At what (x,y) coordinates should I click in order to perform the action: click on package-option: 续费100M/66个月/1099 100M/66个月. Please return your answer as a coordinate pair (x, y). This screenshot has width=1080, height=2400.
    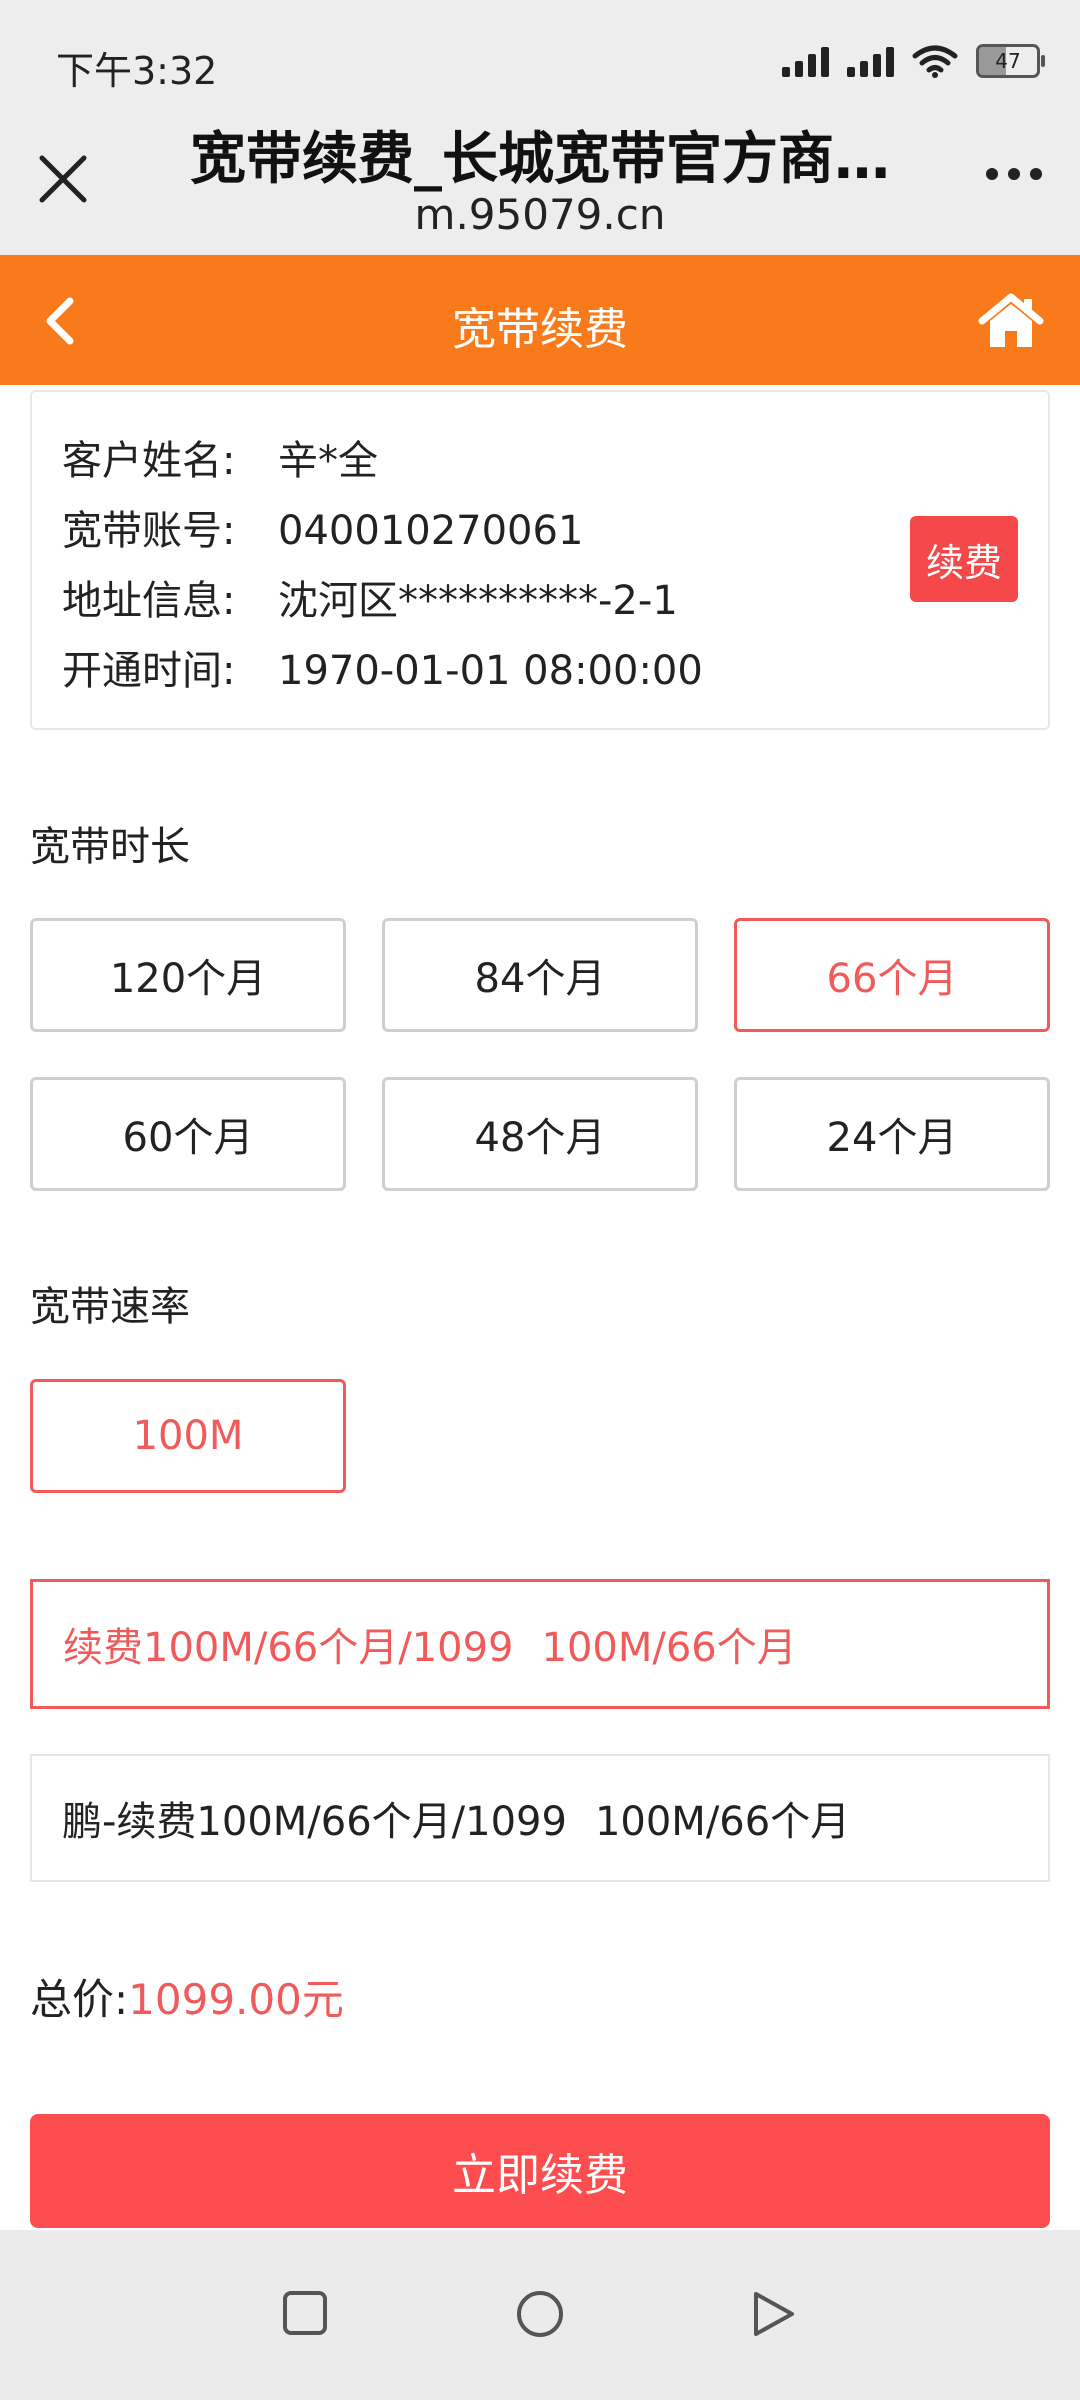
    Looking at the image, I should click on (540, 1644).